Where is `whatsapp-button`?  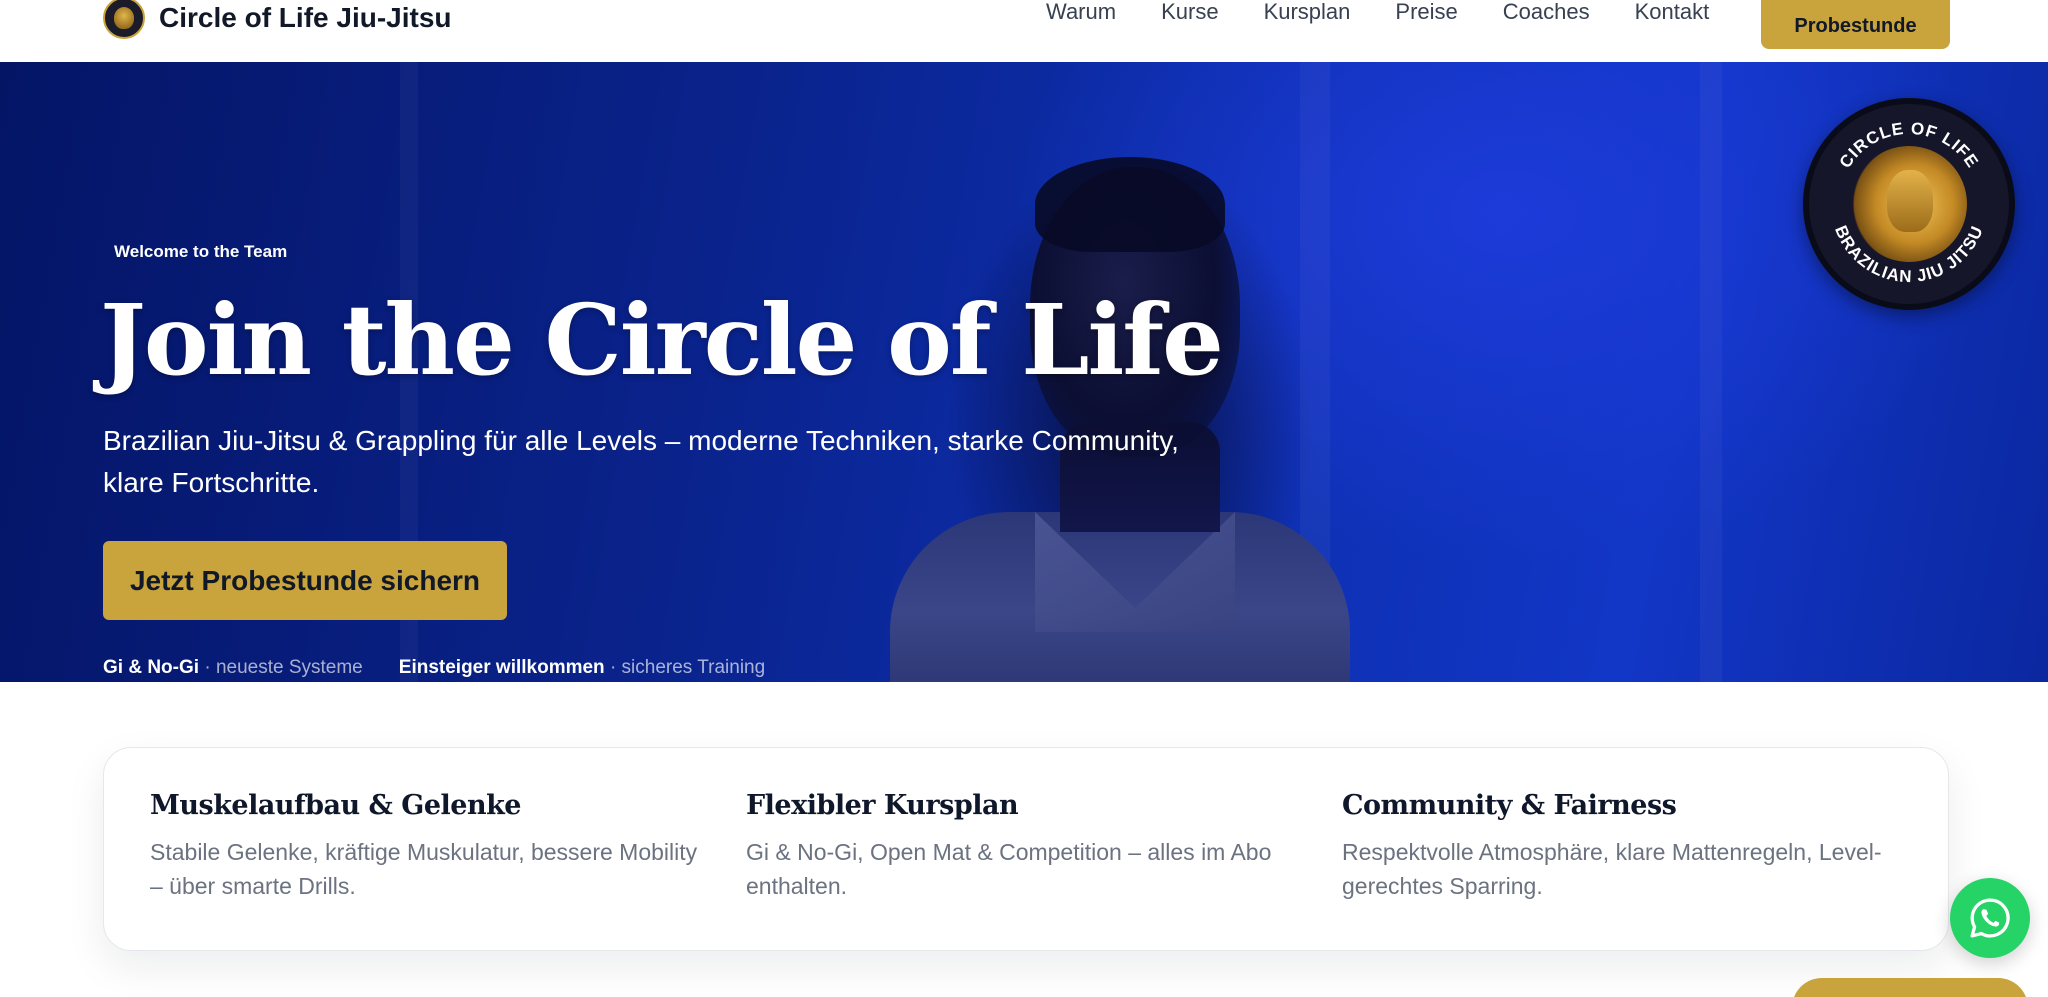 whatsapp-button is located at coordinates (1990, 918).